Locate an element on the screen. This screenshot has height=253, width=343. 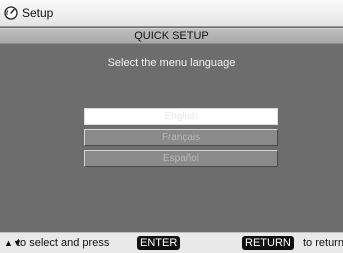
header-bar: QUICK SETUP is located at coordinates (171, 36).